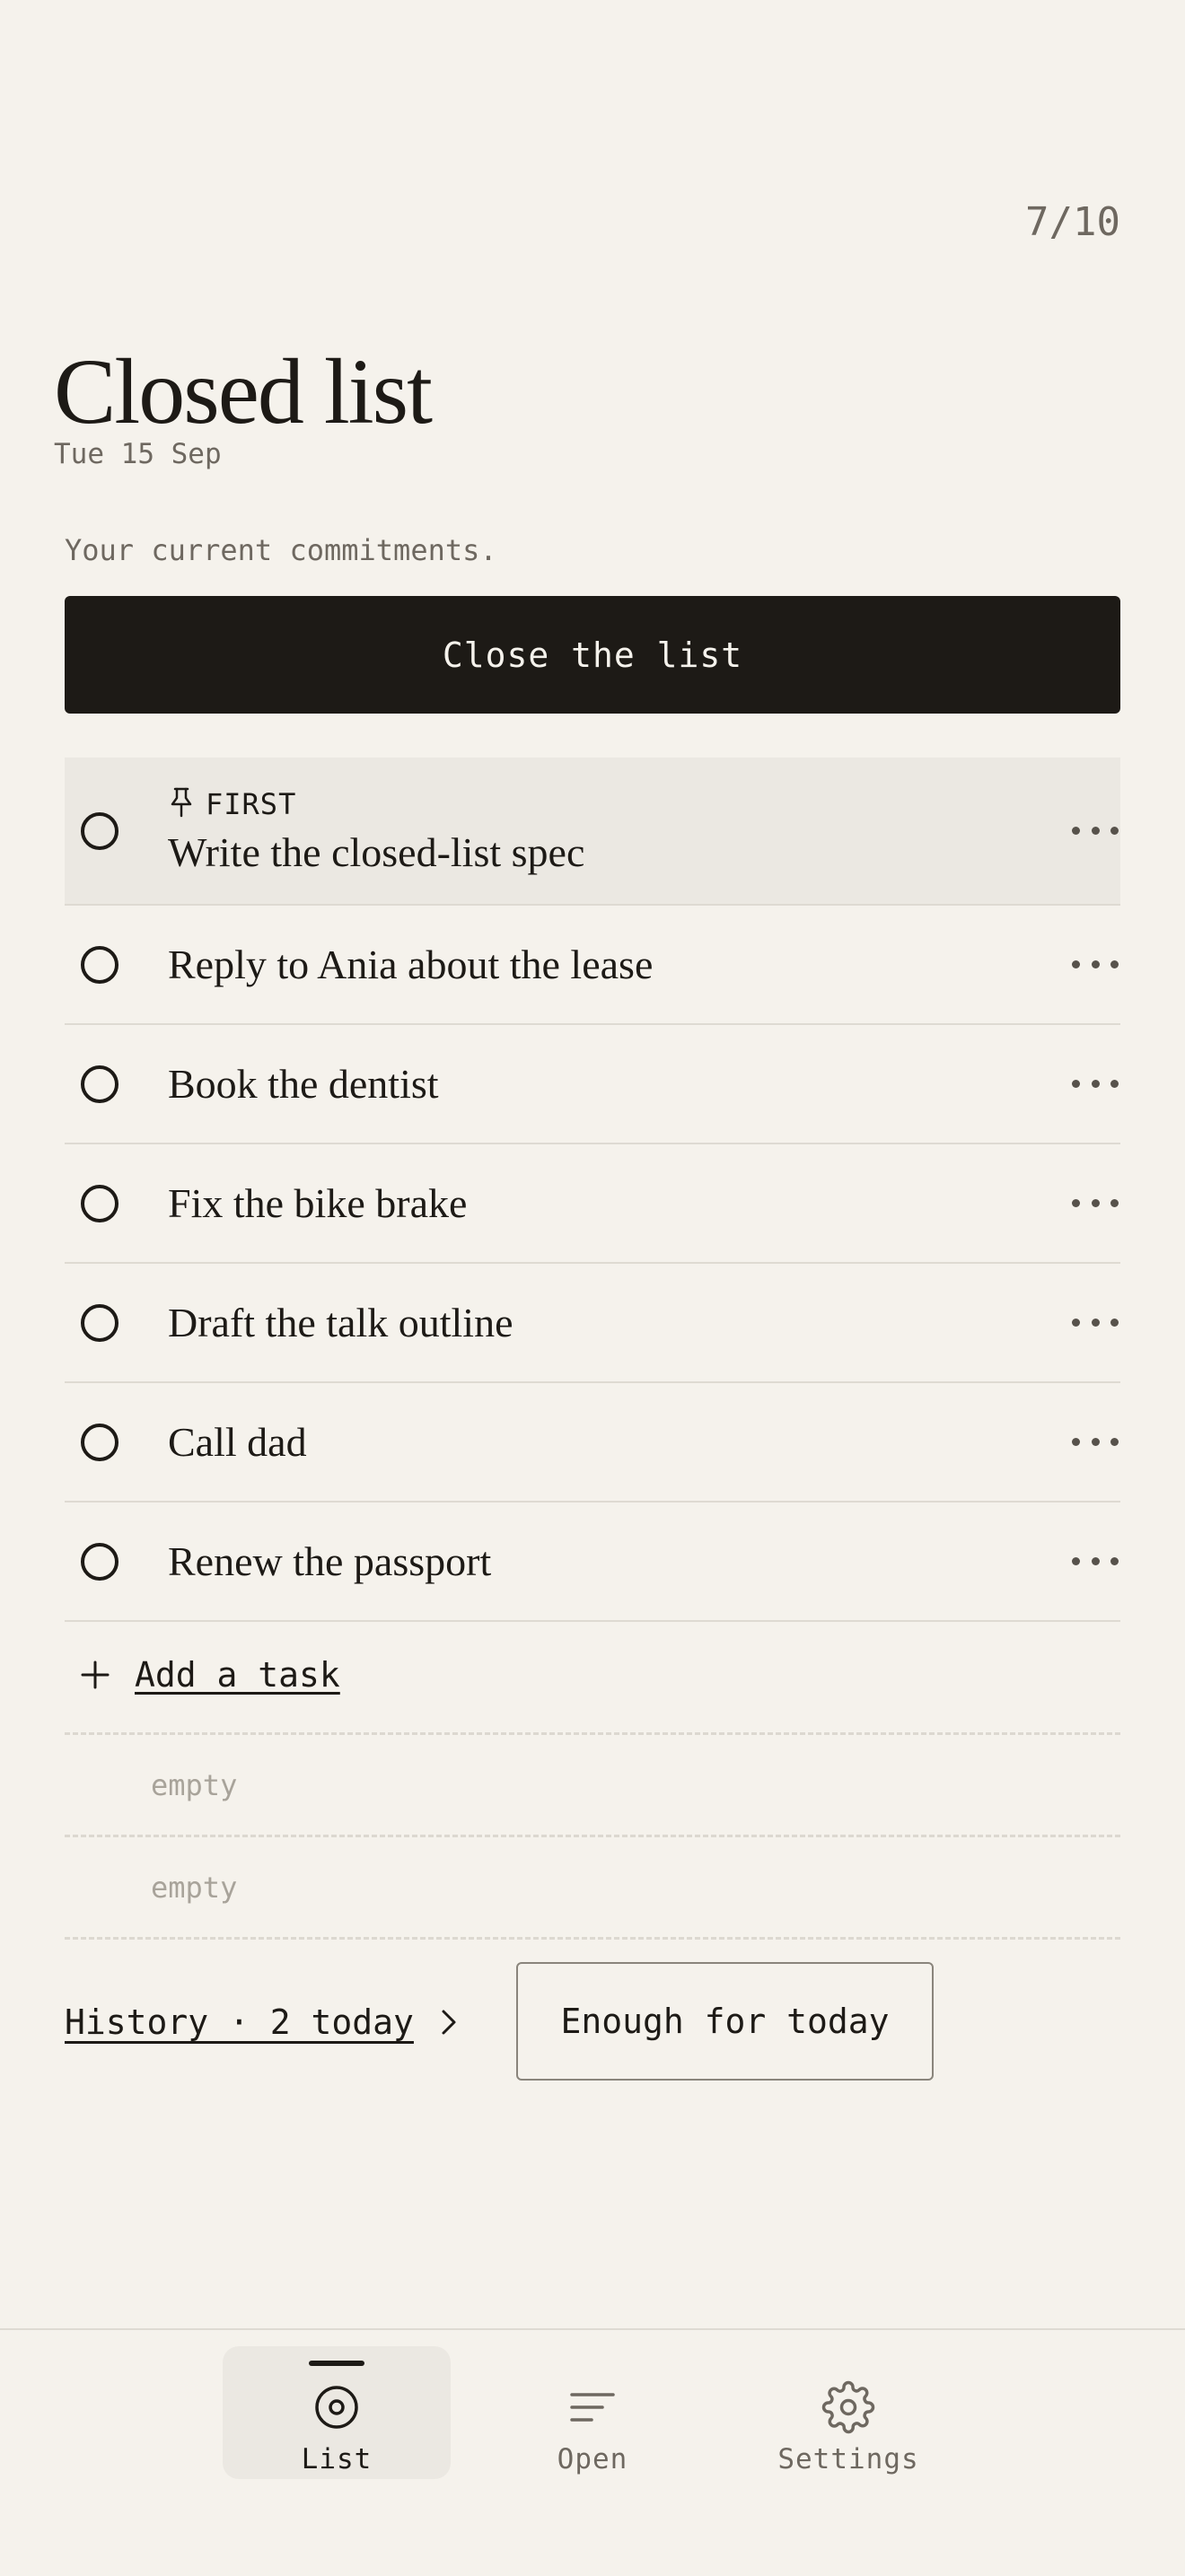 The height and width of the screenshot is (2576, 1185). Describe the element at coordinates (341, 1322) in the screenshot. I see `task-text: Draft the talk outline` at that location.